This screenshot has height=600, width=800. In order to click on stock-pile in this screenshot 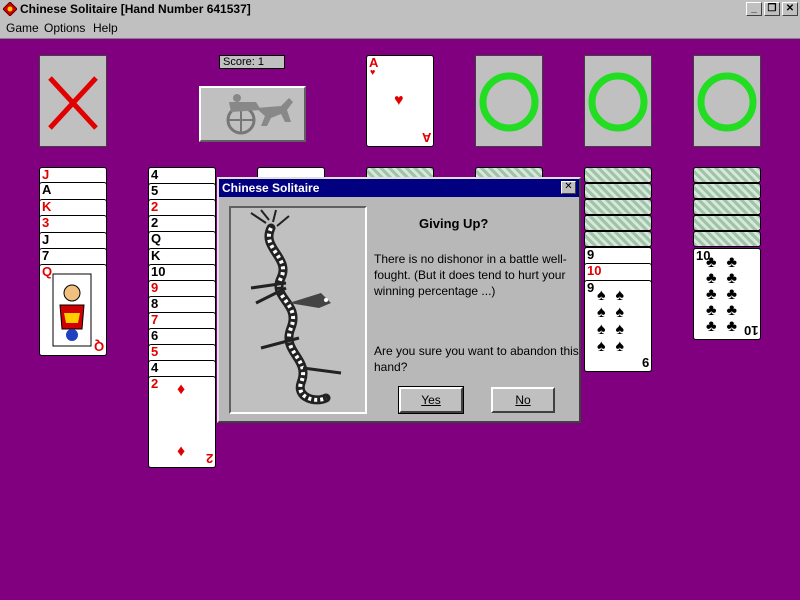, I will do `click(252, 114)`.